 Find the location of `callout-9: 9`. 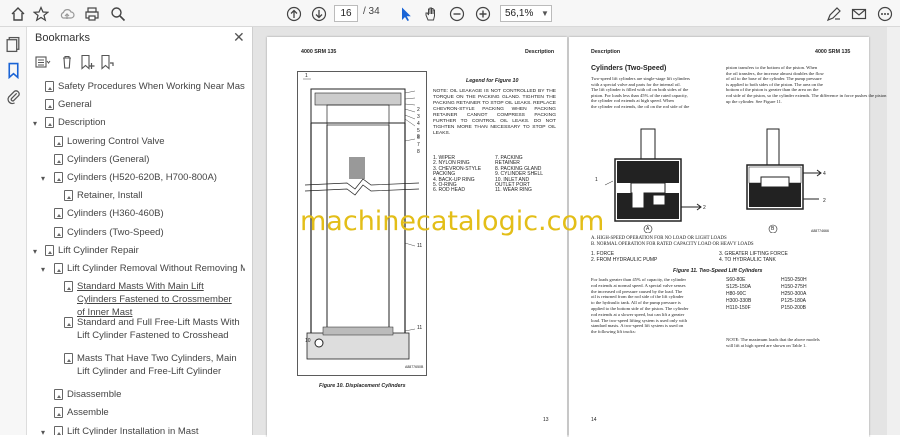

callout-9: 9 is located at coordinates (418, 137).